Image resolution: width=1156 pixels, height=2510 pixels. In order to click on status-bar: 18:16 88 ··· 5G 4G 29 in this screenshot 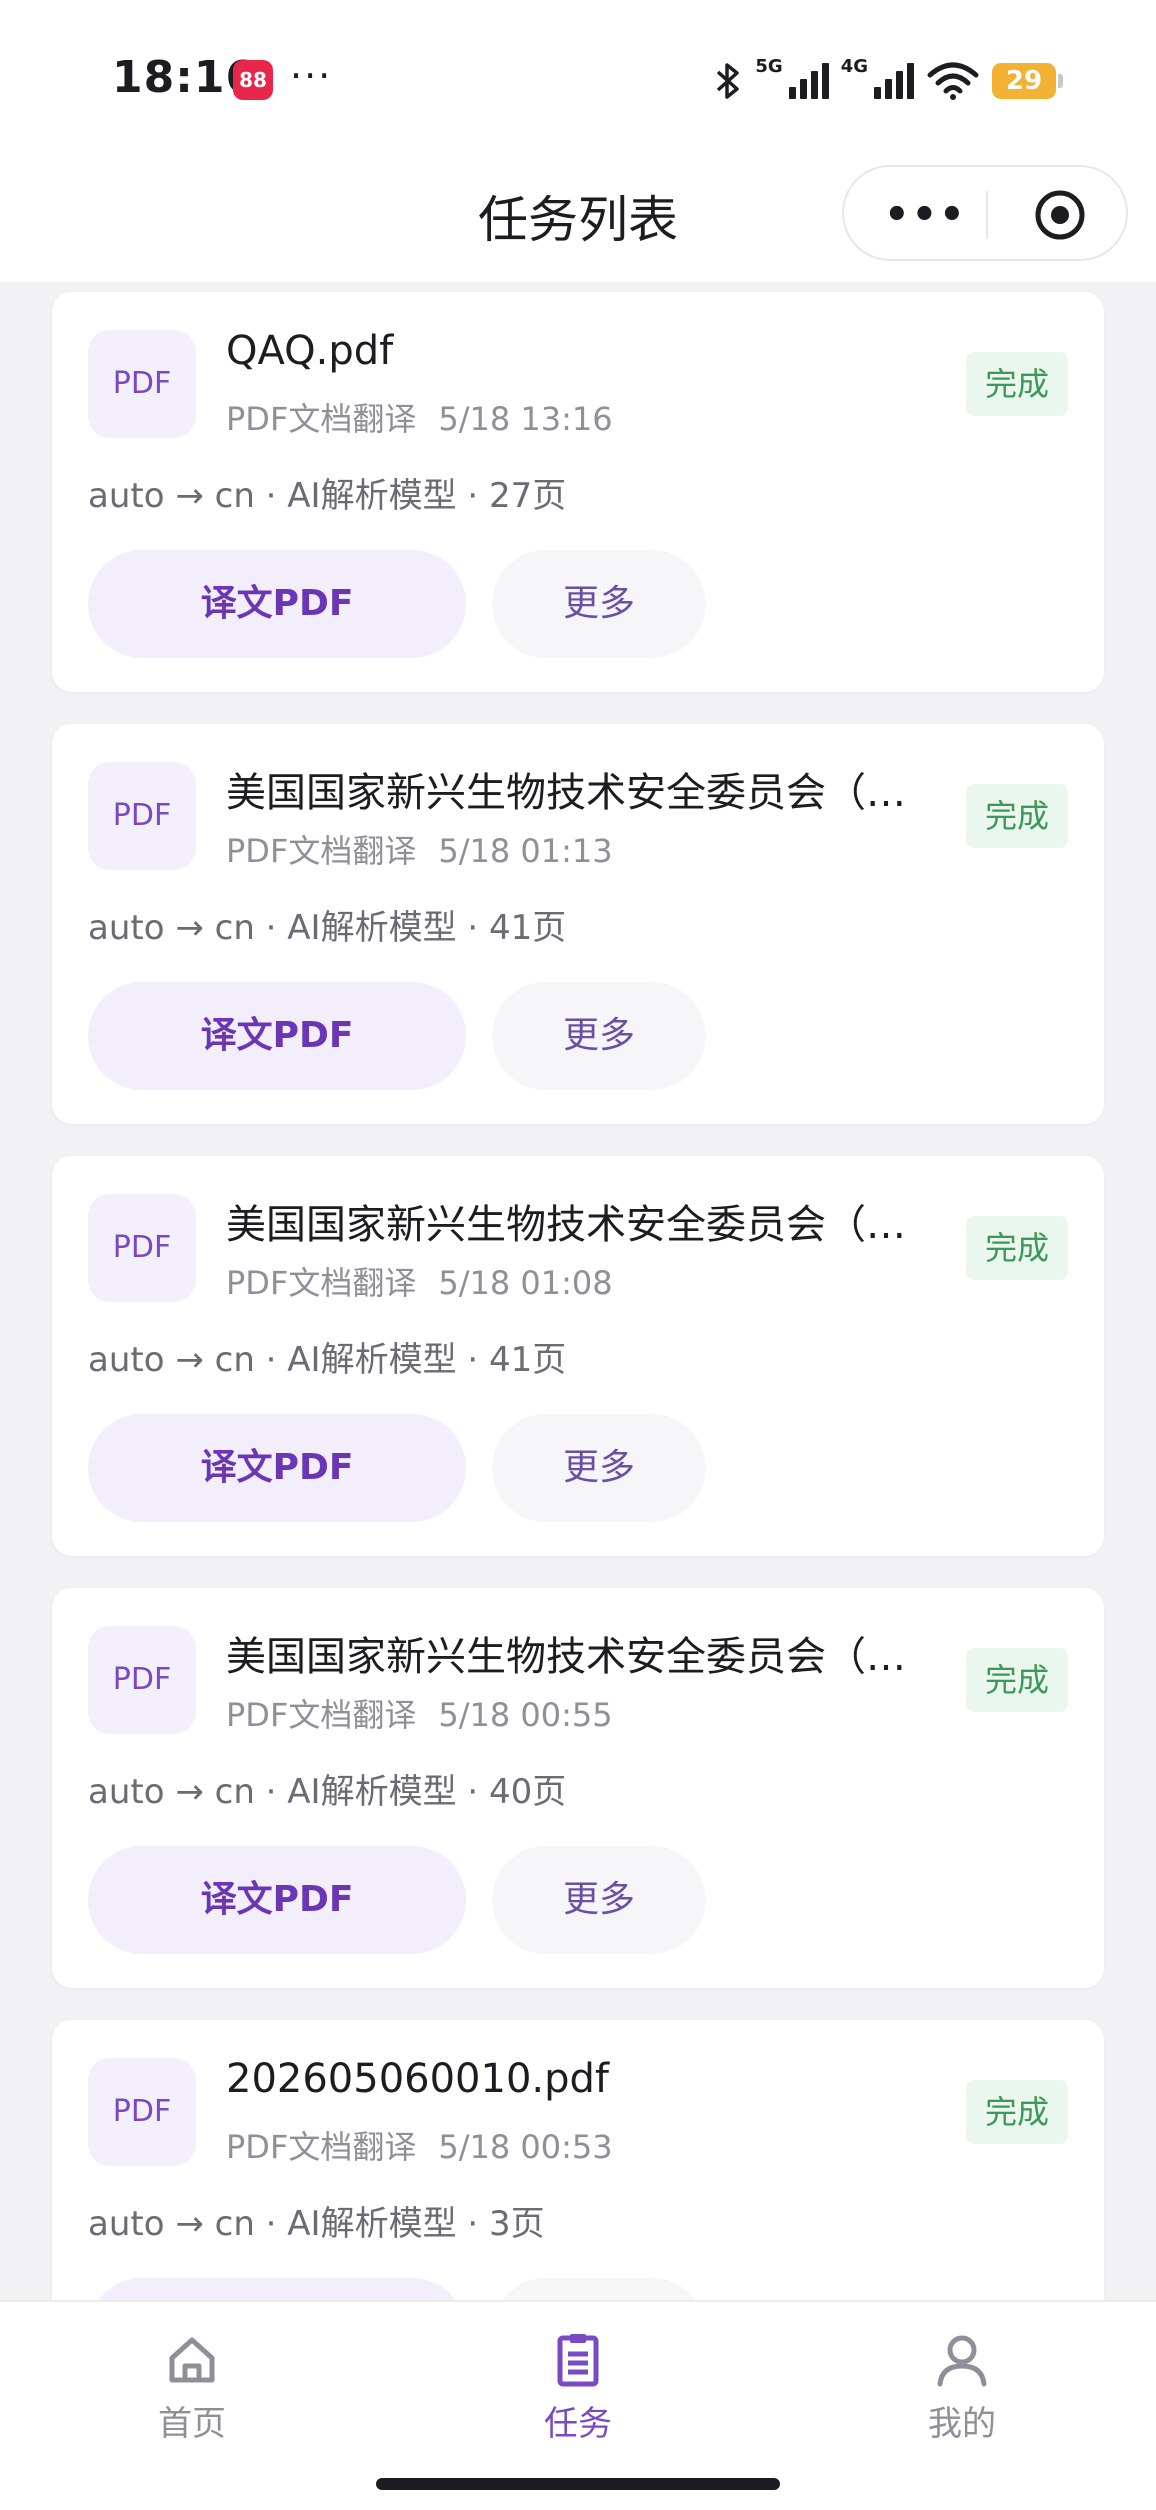, I will do `click(578, 75)`.